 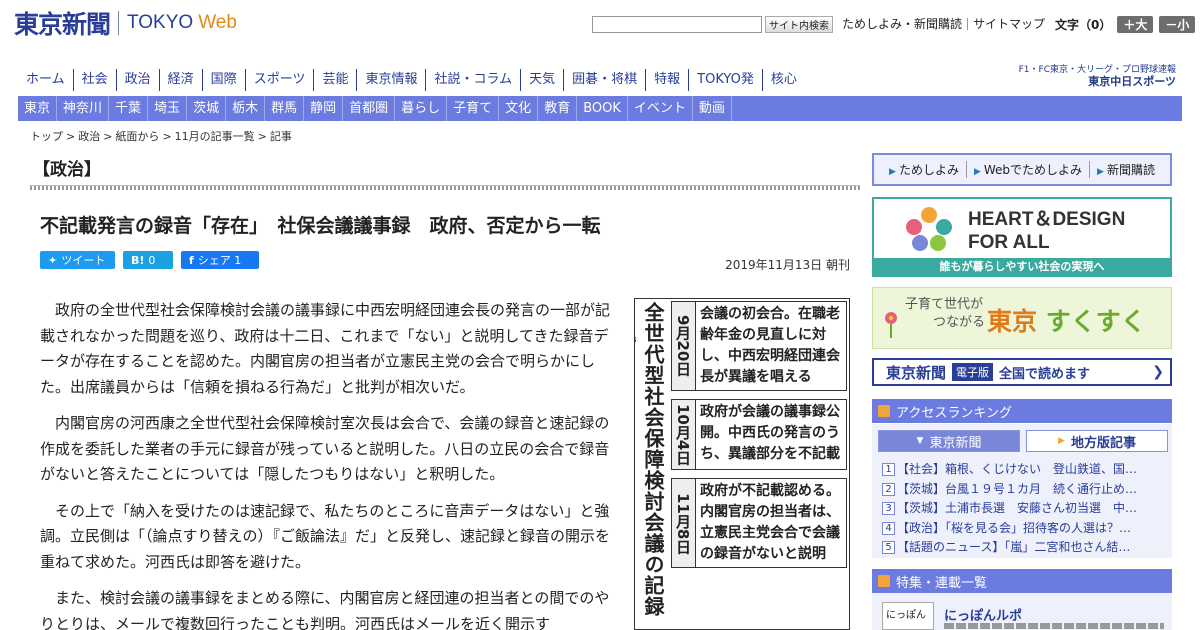 I want to click on epaper-tag: 電子版, so click(x=973, y=372).